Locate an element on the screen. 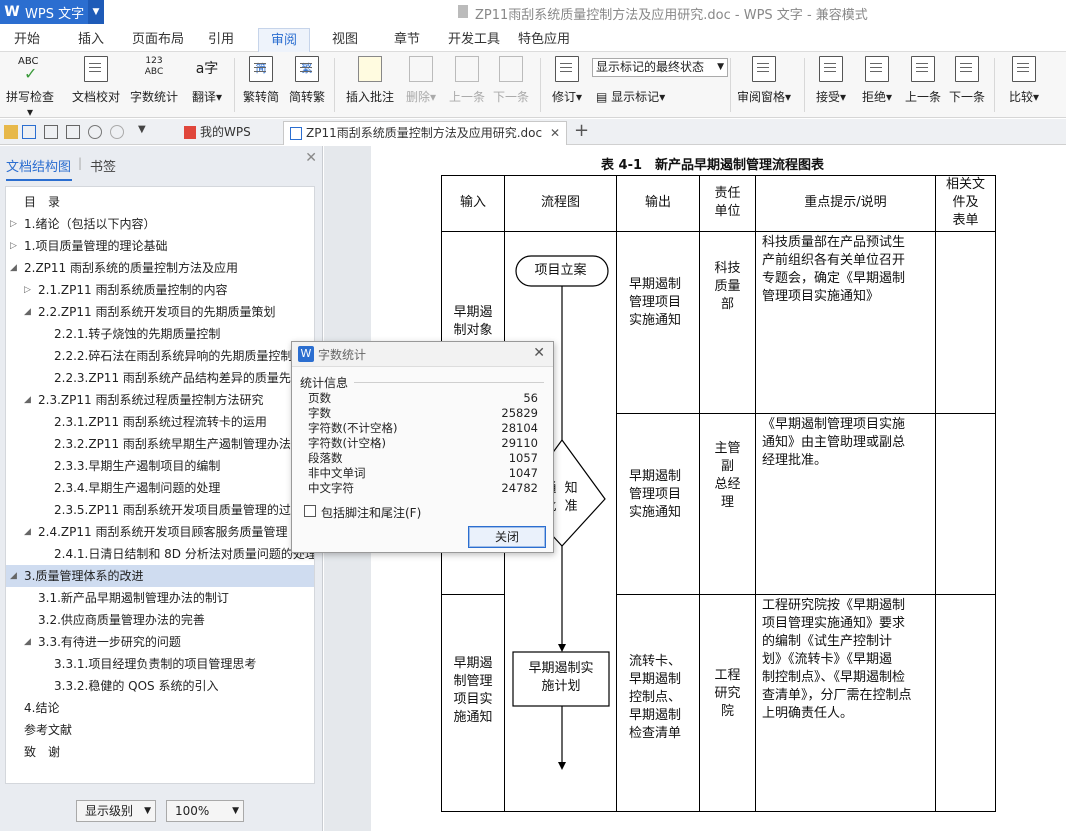 The height and width of the screenshot is (831, 1066). tab-review: 审阅 is located at coordinates (284, 40).